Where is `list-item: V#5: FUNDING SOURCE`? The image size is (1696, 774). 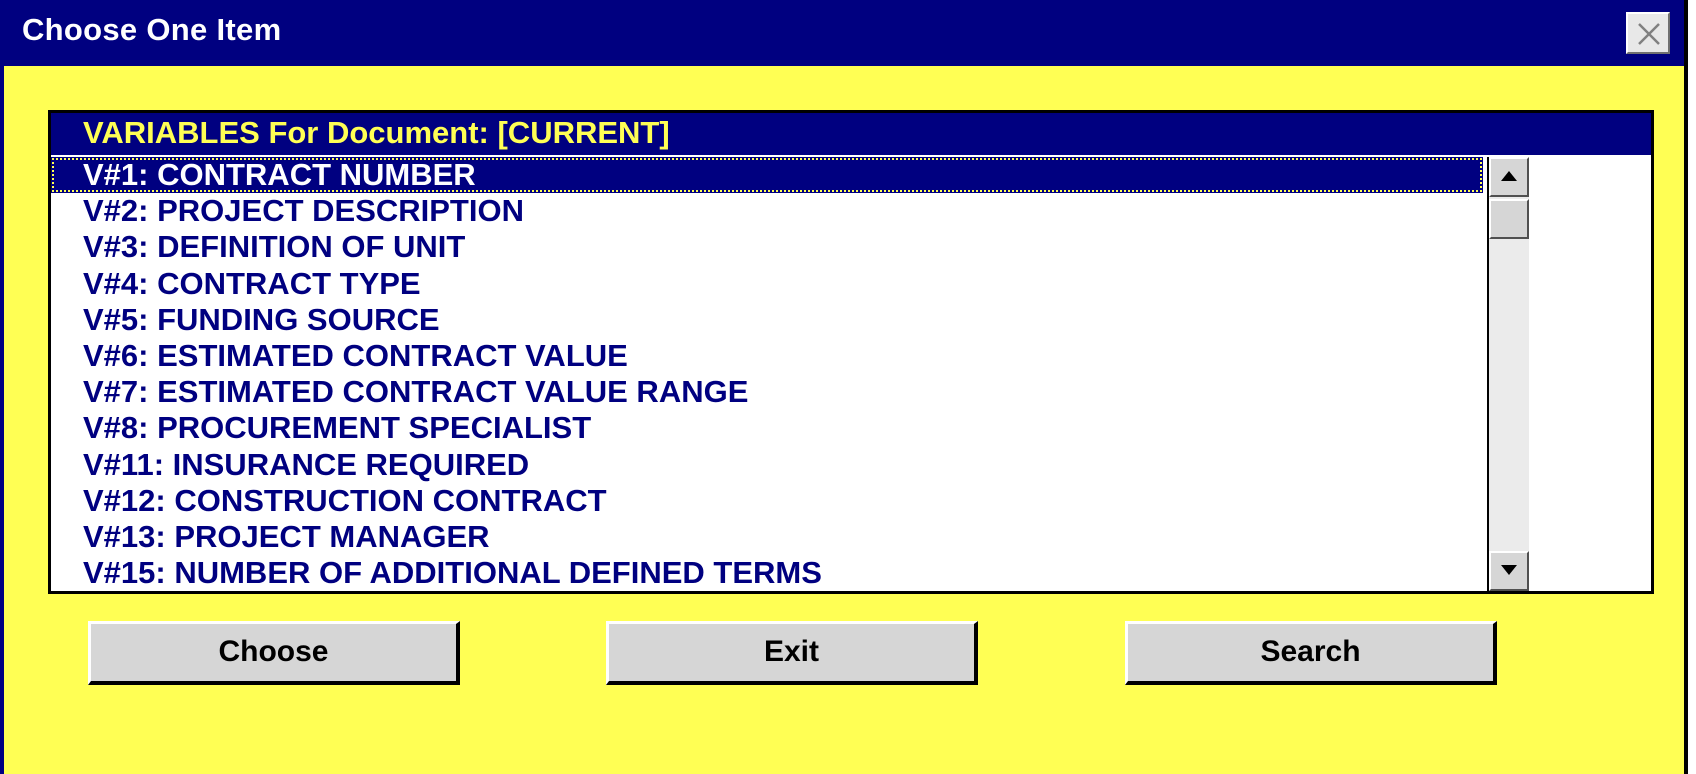
list-item: V#5: FUNDING SOURCE is located at coordinates (767, 320).